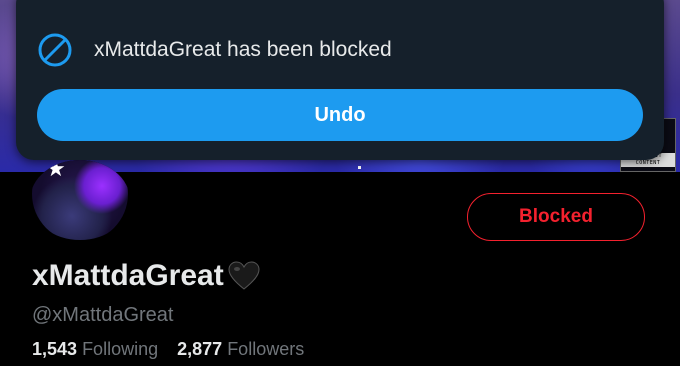 This screenshot has width=680, height=366. I want to click on avatar: ★, so click(80, 200).